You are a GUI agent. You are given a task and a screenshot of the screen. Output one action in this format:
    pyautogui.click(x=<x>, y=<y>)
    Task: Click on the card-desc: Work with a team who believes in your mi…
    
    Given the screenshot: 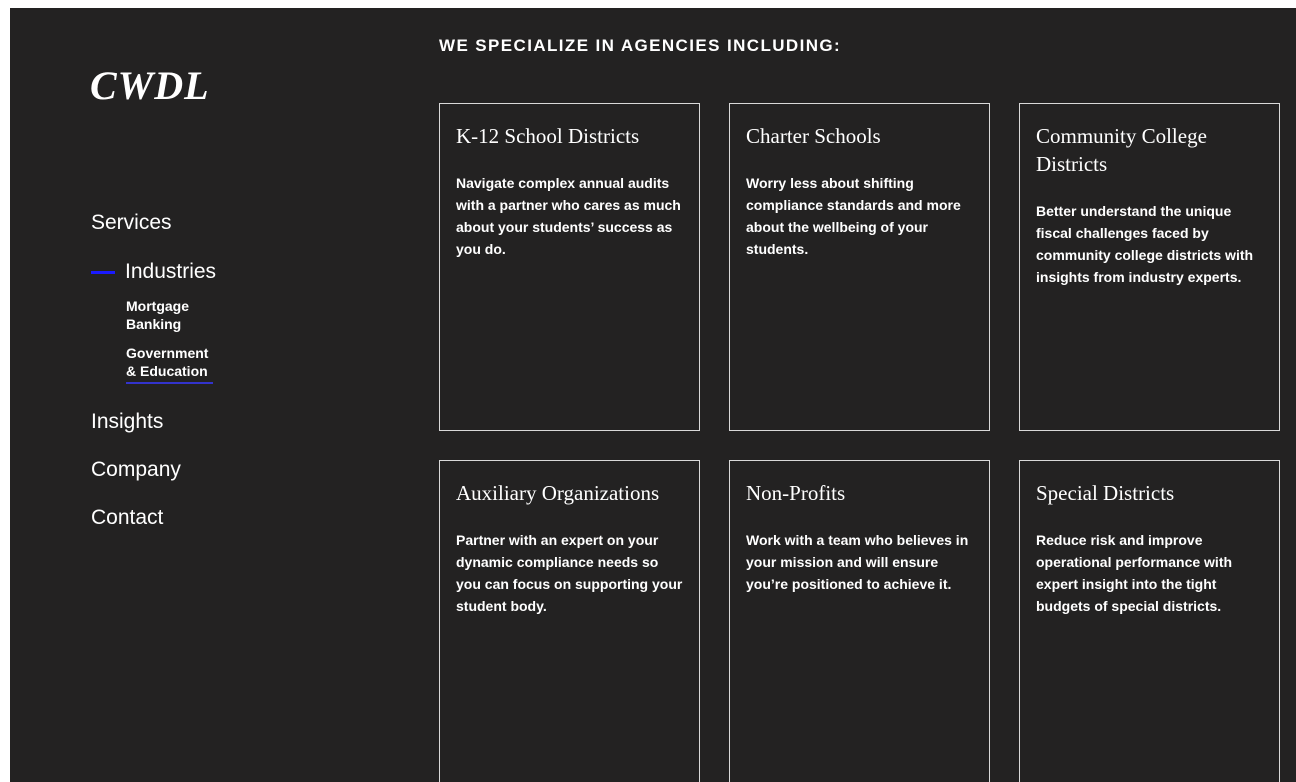 What is the action you would take?
    pyautogui.click(x=857, y=562)
    